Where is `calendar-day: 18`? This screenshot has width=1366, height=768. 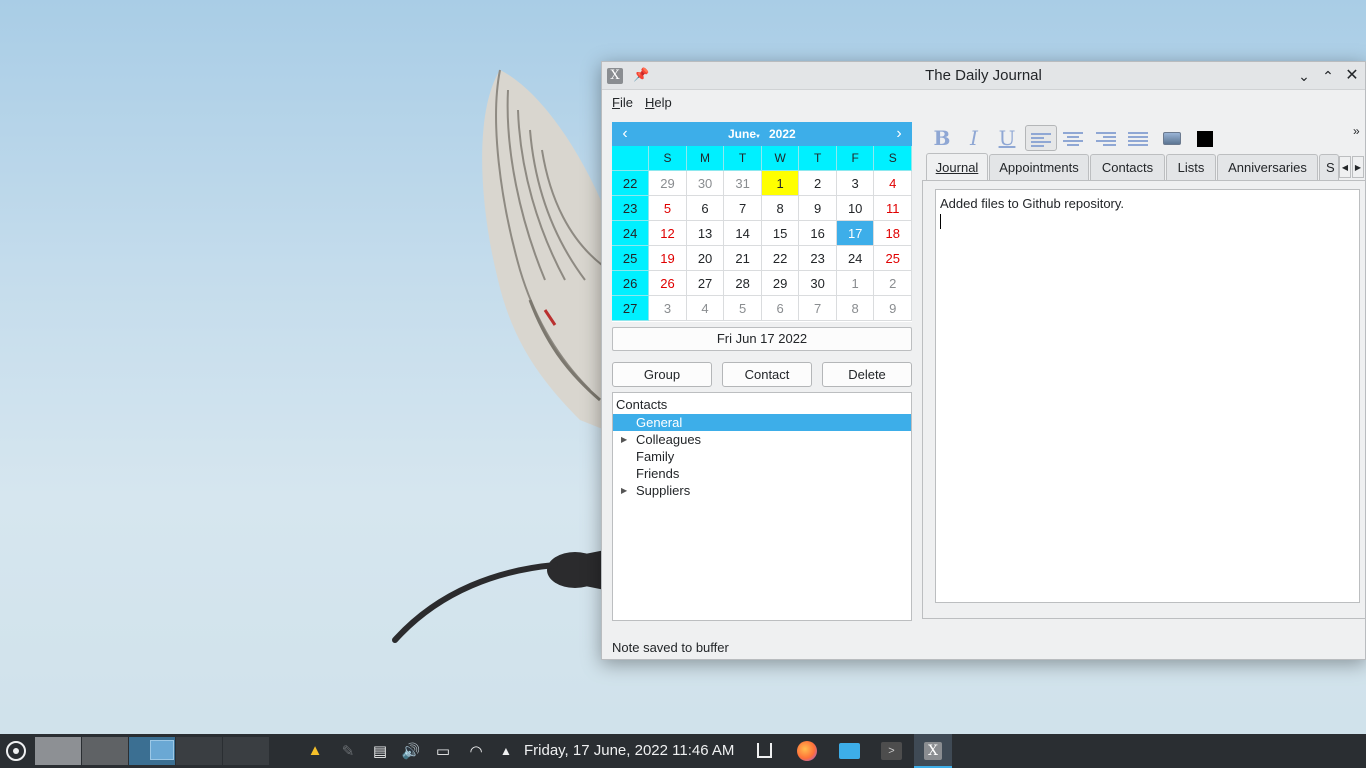 calendar-day: 18 is located at coordinates (893, 233).